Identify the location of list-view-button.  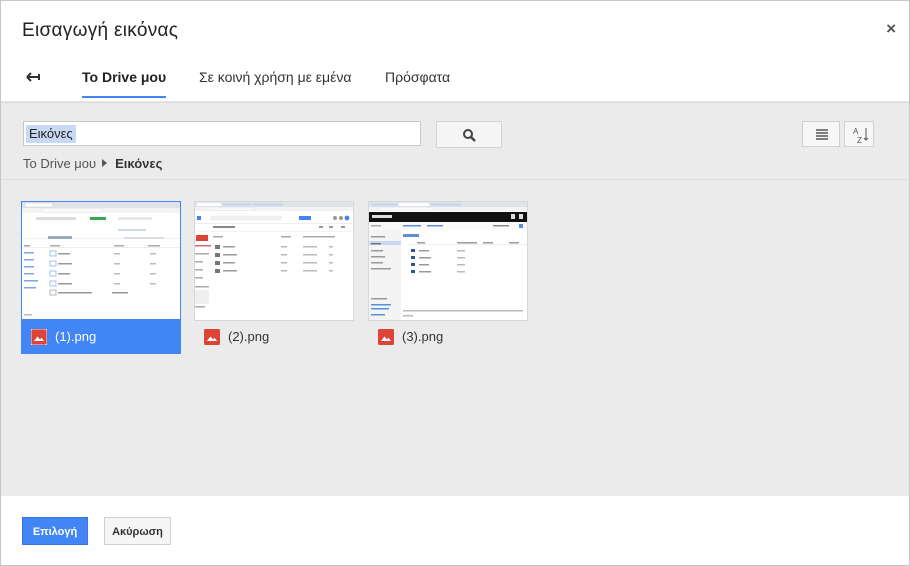
(821, 134).